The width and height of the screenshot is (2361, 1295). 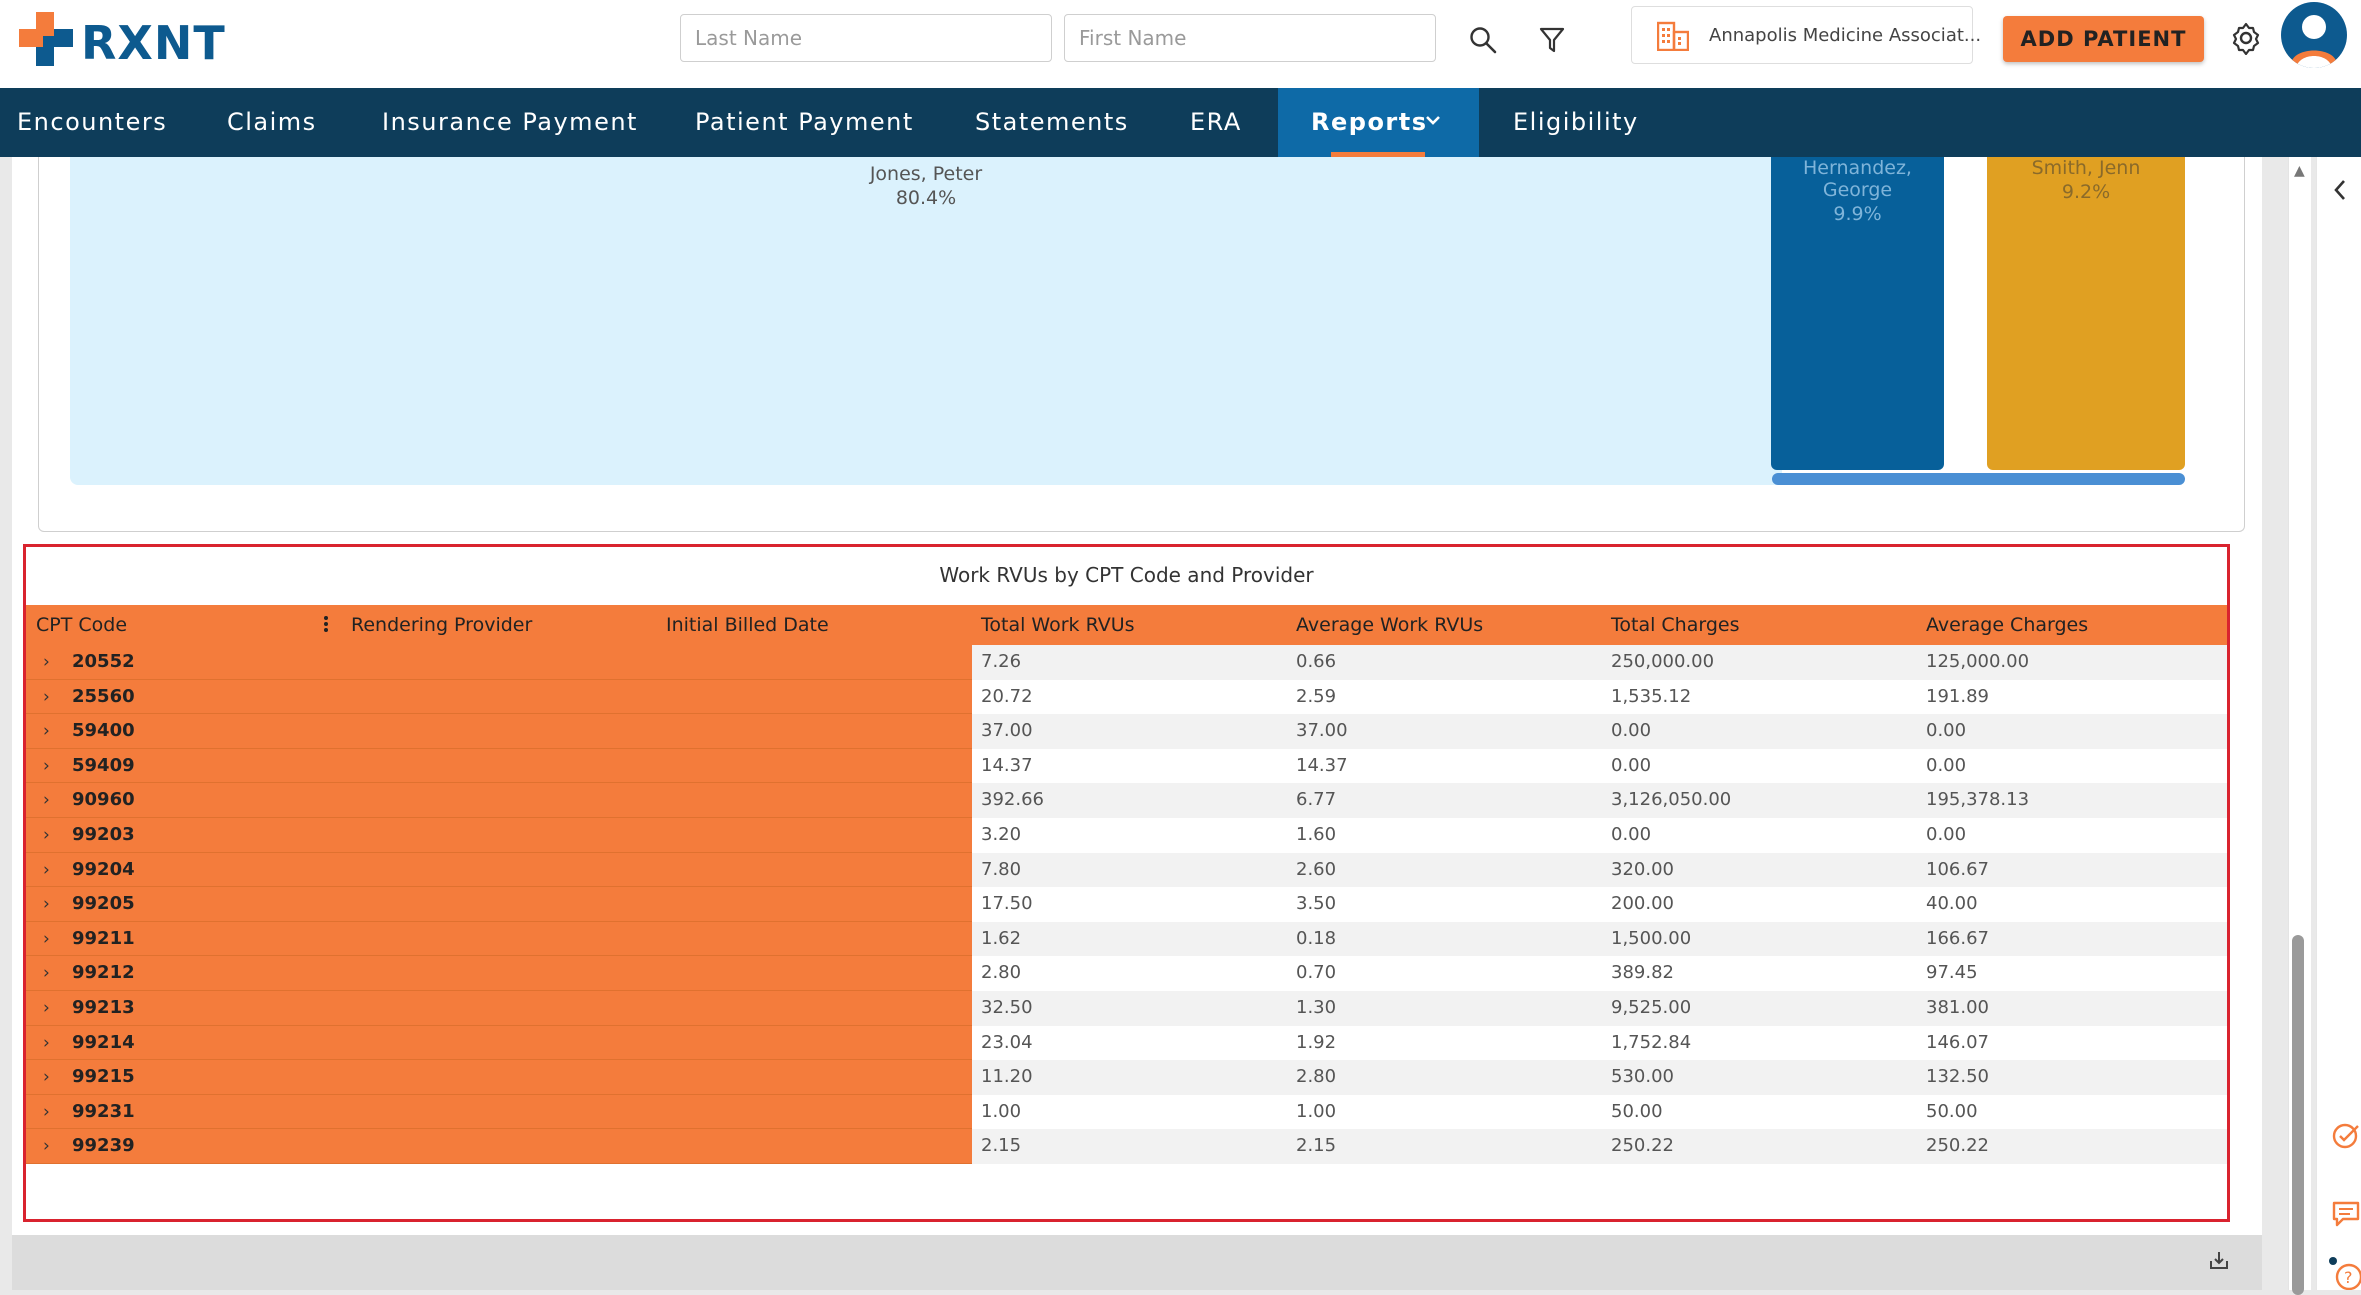 I want to click on cell-average-charges: 125,000.00, so click(x=1978, y=661).